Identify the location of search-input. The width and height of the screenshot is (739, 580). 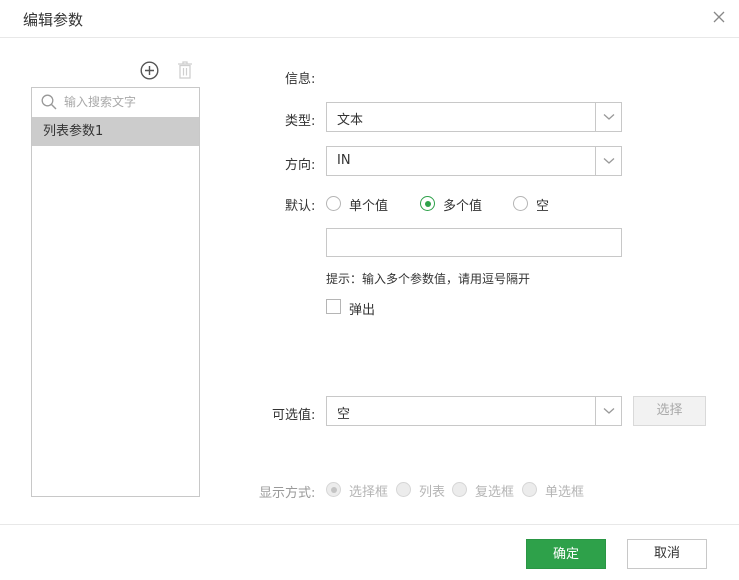
(129, 102).